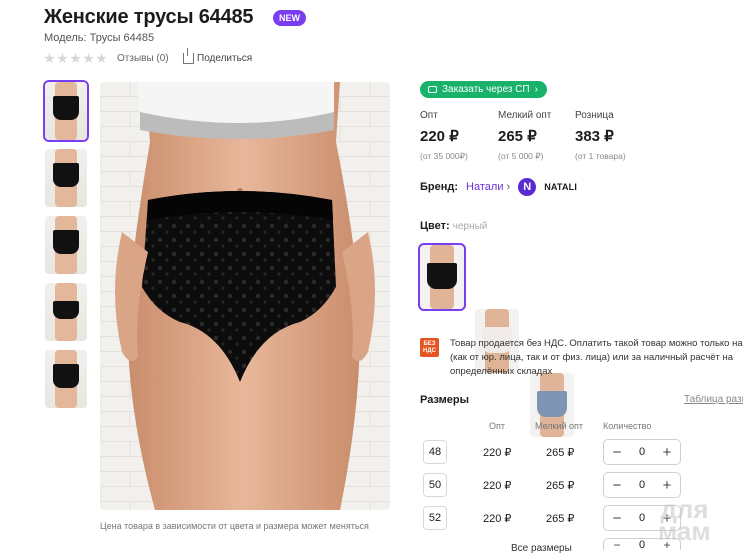  I want to click on price-label: Опт, so click(429, 115).